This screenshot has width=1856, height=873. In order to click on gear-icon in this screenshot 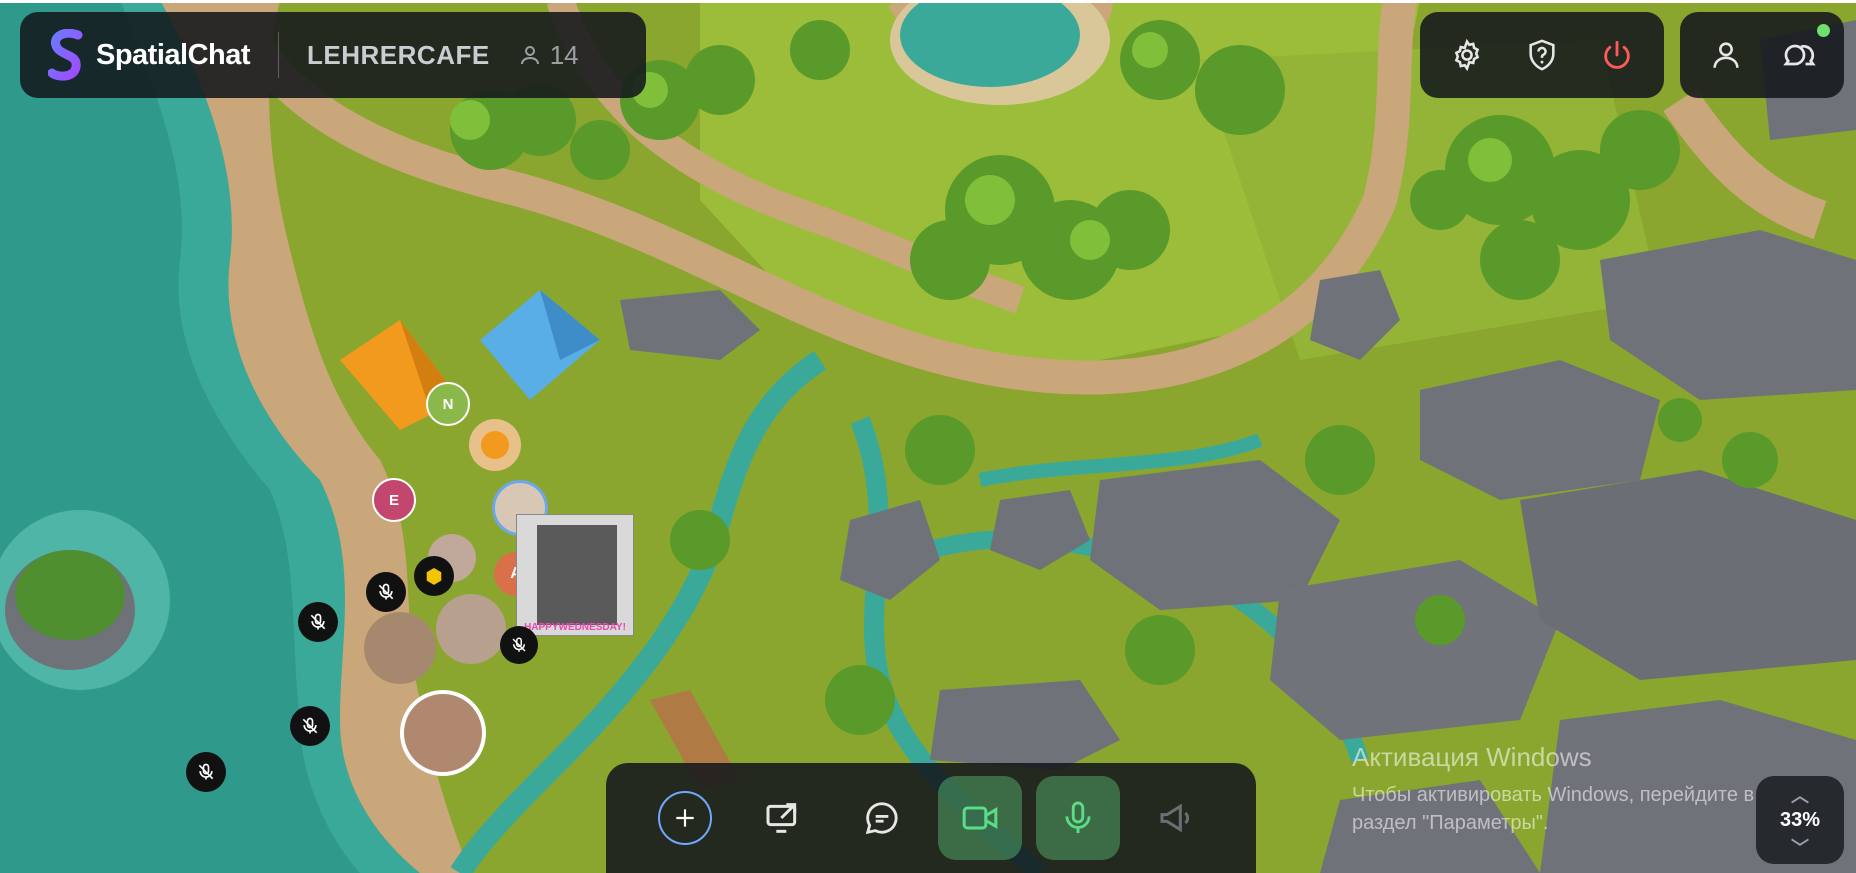, I will do `click(1467, 55)`.